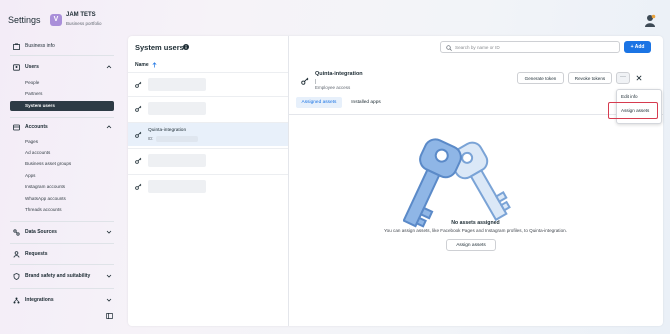 The width and height of the screenshot is (670, 334). Describe the element at coordinates (319, 102) in the screenshot. I see `tab-assigned-assets: Assigned assets` at that location.